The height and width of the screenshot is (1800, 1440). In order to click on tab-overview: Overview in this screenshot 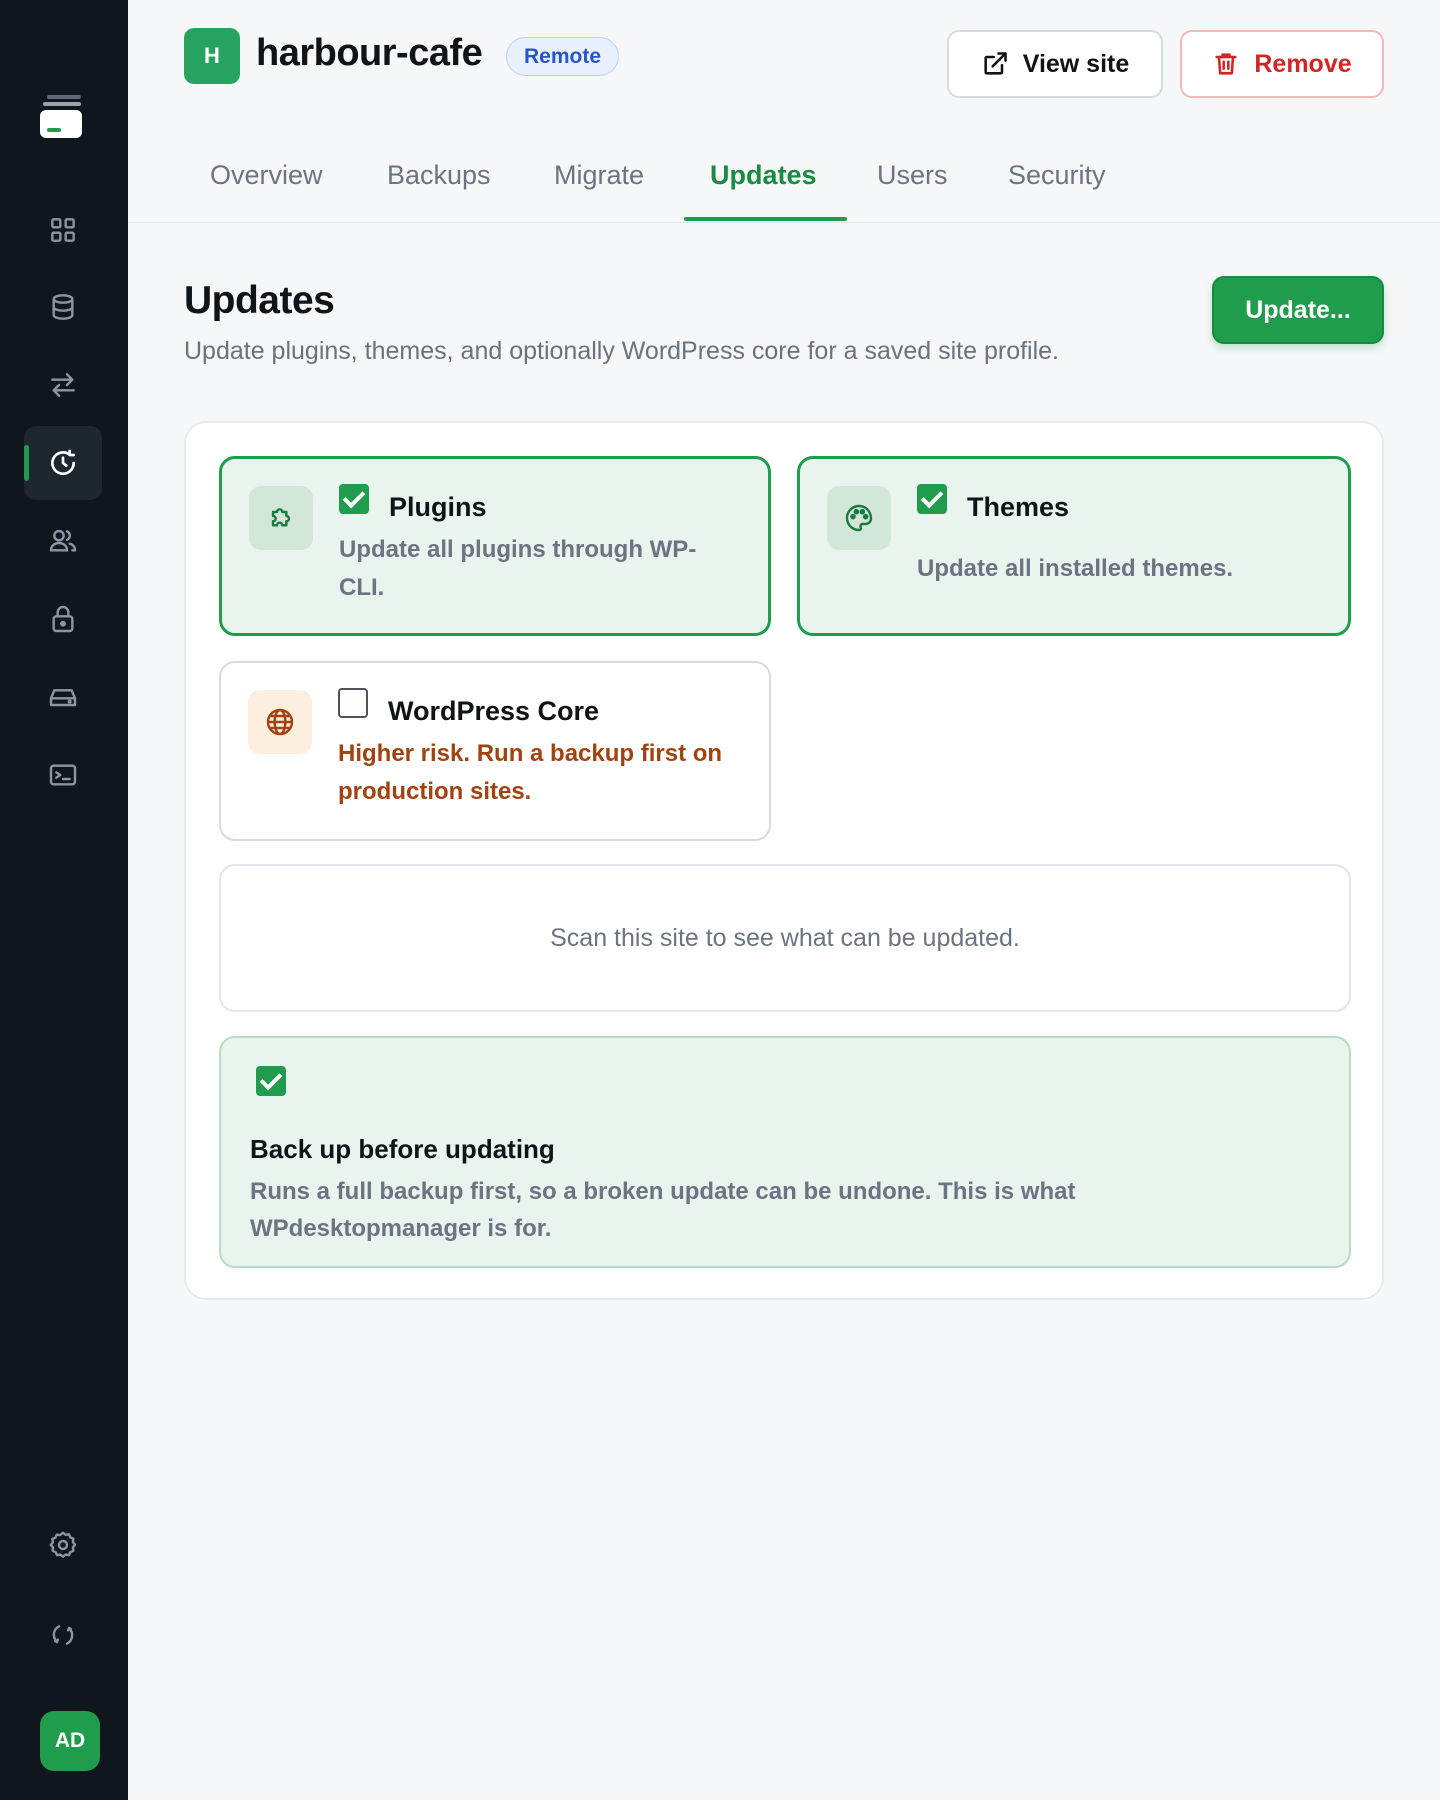, I will do `click(266, 191)`.